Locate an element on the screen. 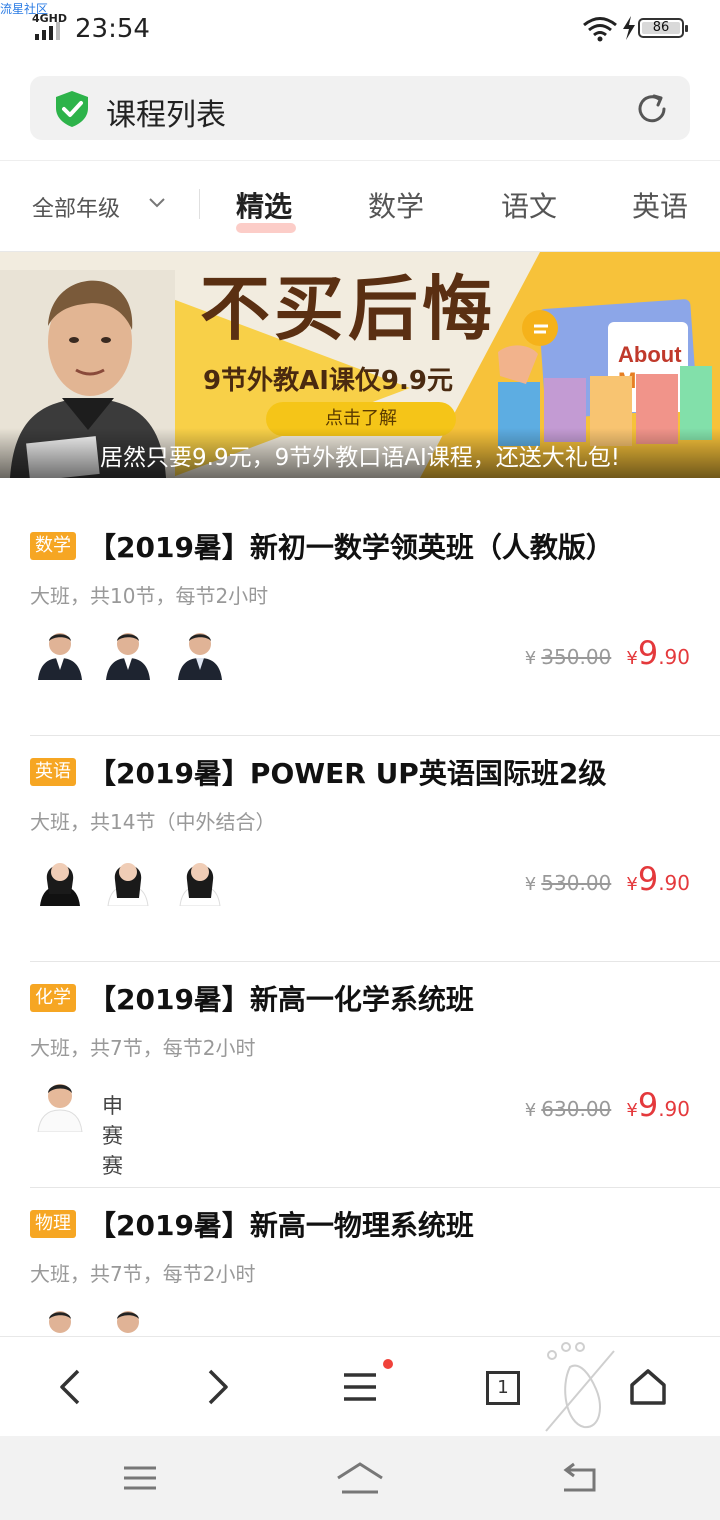  battery-icon: 86 is located at coordinates (663, 28).